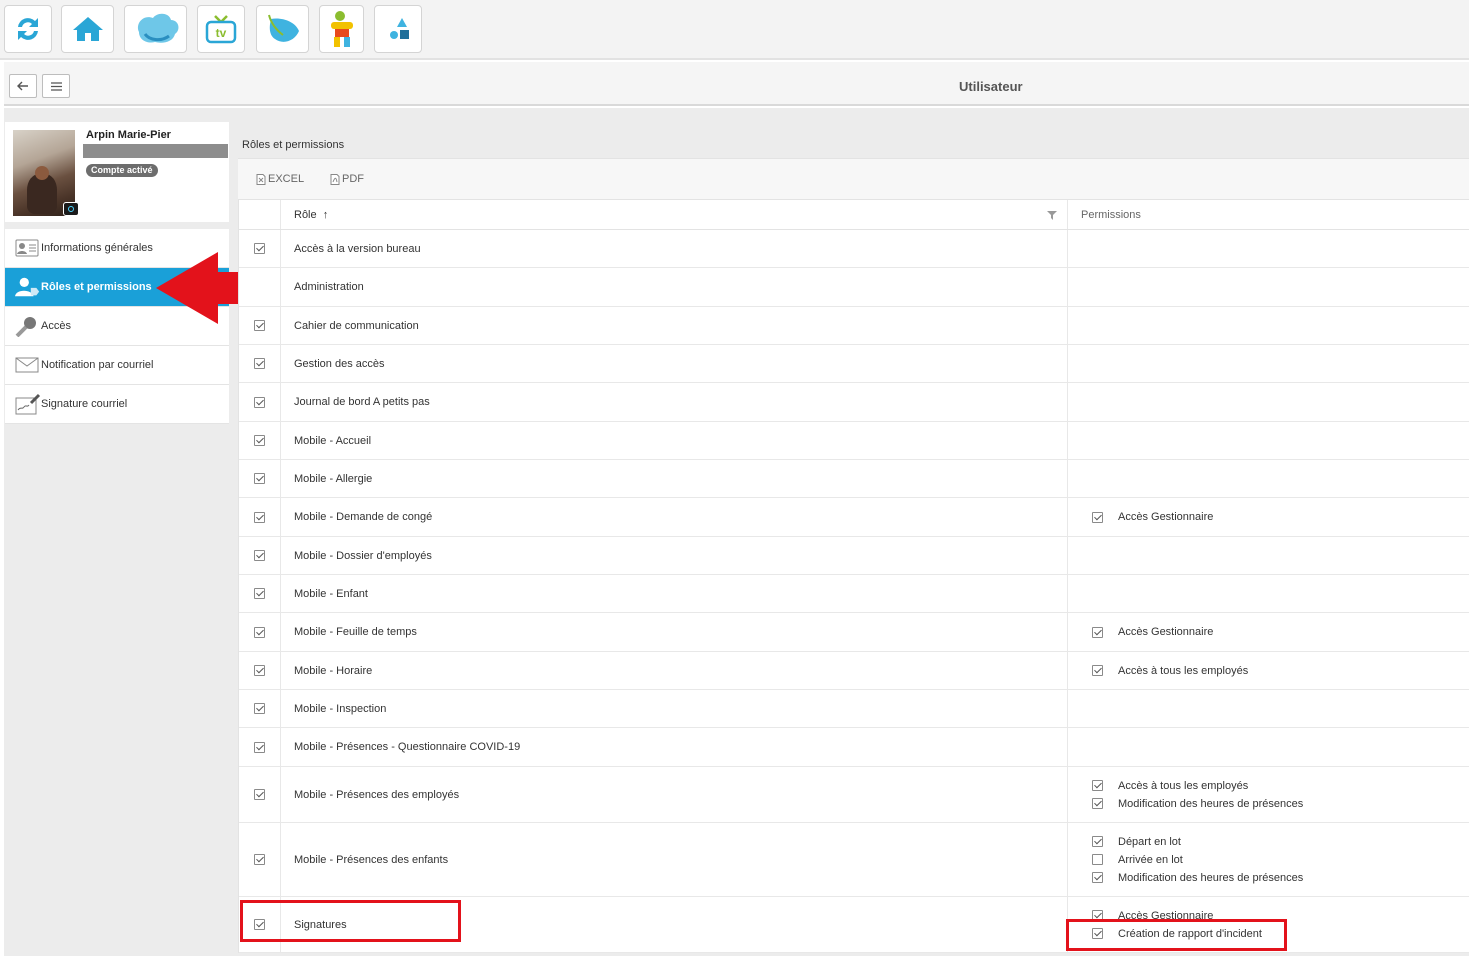  Describe the element at coordinates (854, 287) in the screenshot. I see `table-row: Administration` at that location.